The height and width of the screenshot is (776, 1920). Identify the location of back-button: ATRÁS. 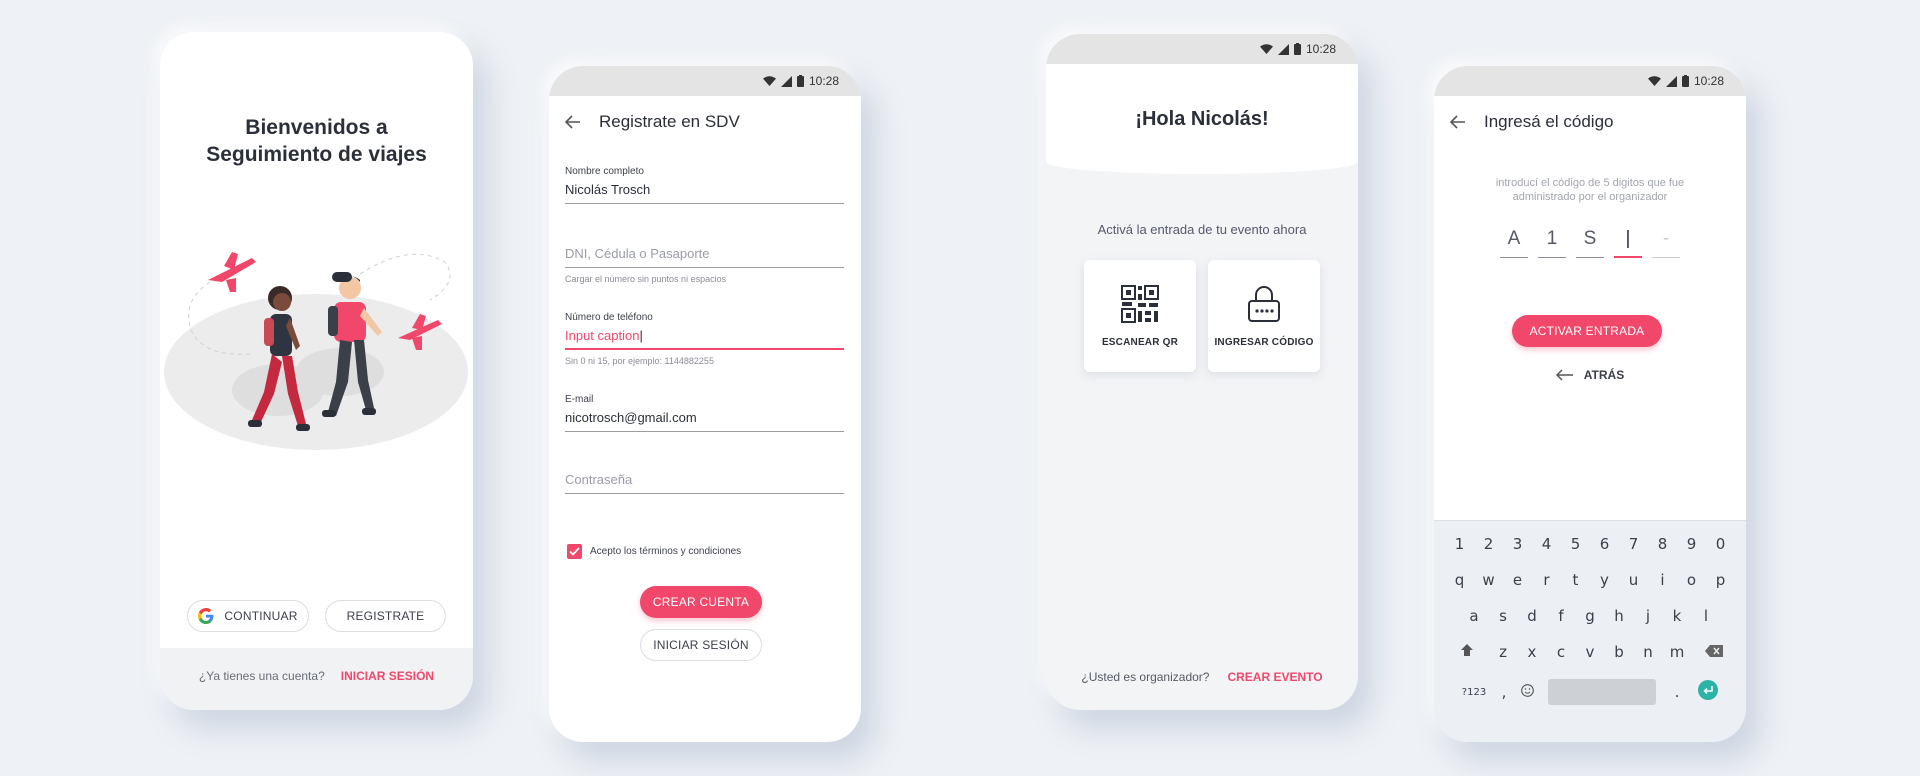
(1590, 375).